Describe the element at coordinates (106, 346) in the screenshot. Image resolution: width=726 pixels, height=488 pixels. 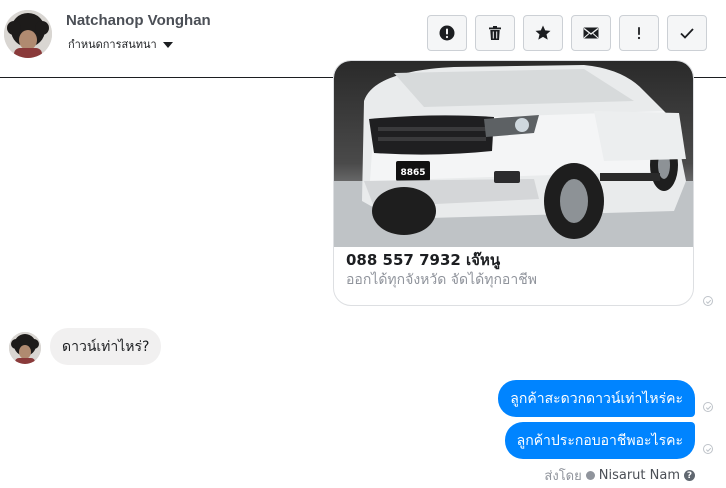
I see `incoming-message: ดาวน์เท่าไหร่?` at that location.